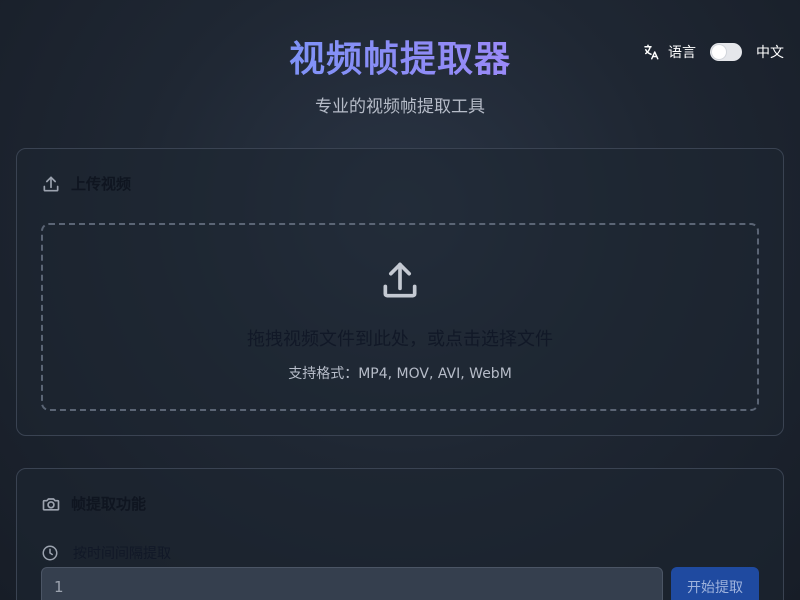 The height and width of the screenshot is (600, 800). Describe the element at coordinates (352, 583) in the screenshot. I see `interval-input` at that location.